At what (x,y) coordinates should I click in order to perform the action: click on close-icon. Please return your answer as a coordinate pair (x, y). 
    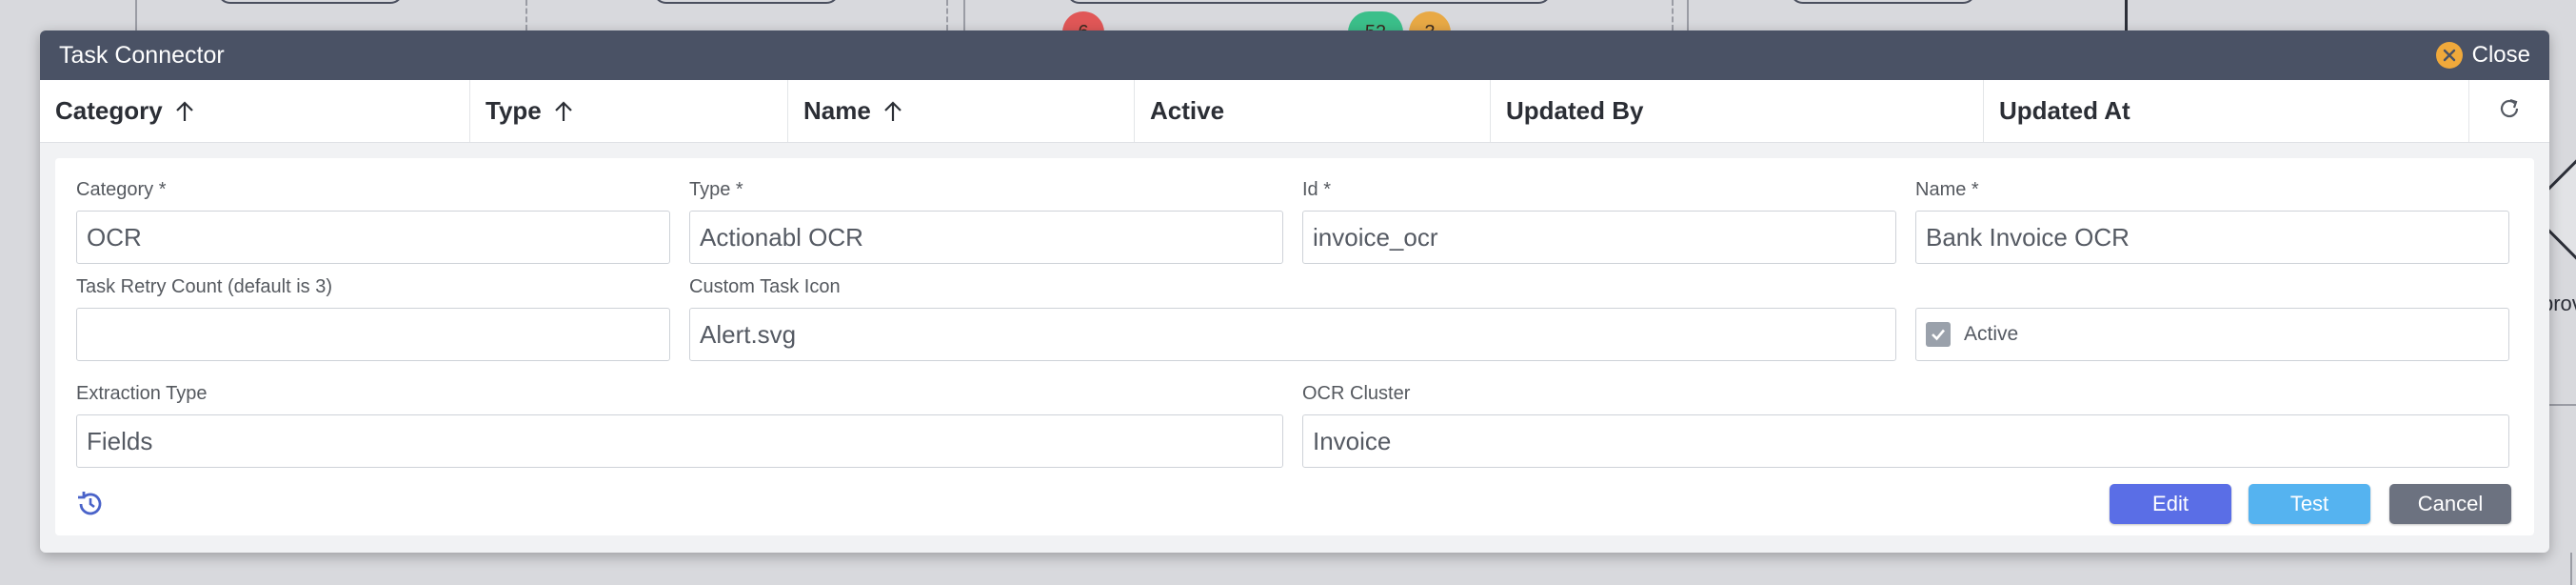
    Looking at the image, I should click on (2449, 55).